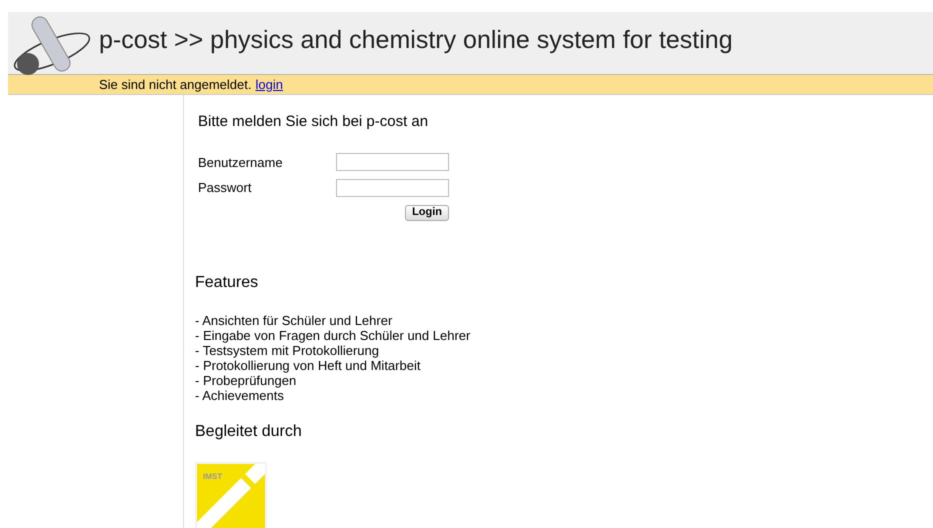 The image size is (933, 528). What do you see at coordinates (225, 188) in the screenshot?
I see `field-label: Passwort` at bounding box center [225, 188].